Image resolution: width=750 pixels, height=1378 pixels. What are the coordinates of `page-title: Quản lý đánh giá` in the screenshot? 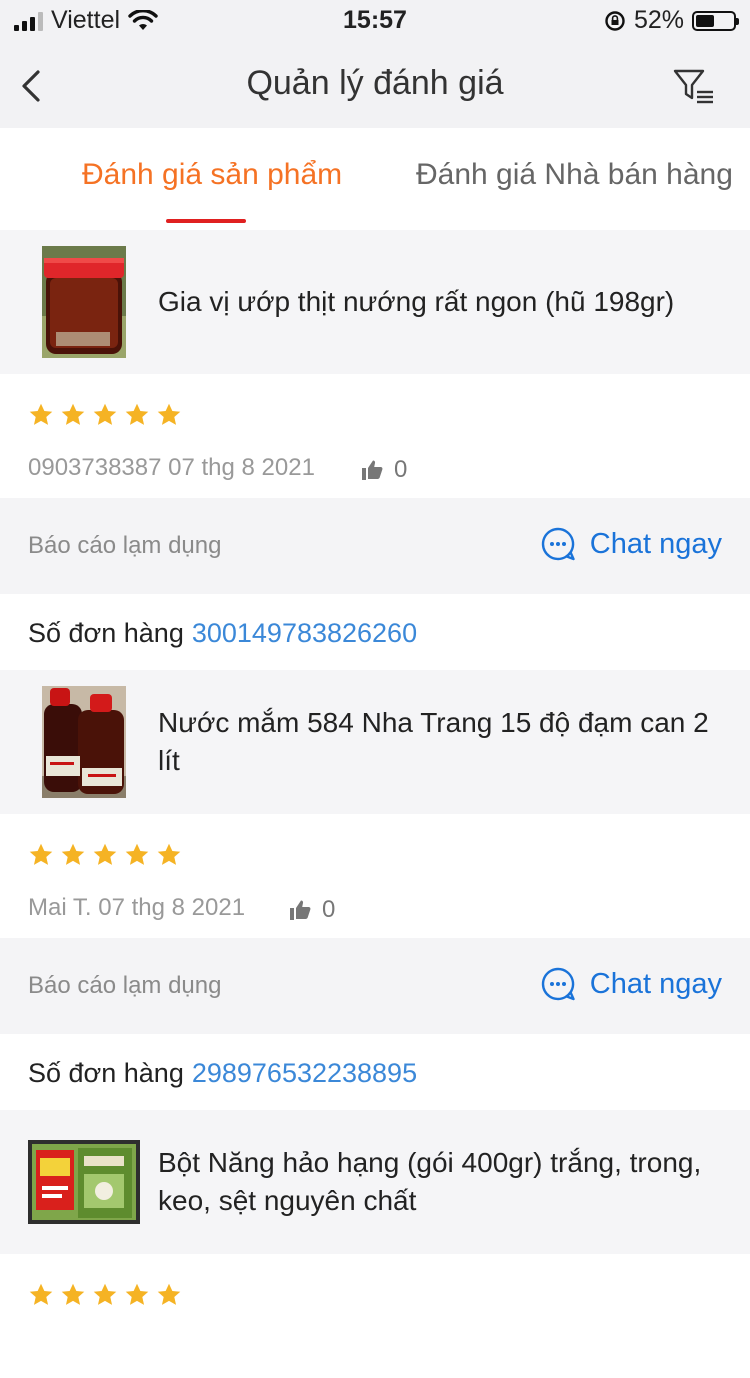 It's located at (375, 83).